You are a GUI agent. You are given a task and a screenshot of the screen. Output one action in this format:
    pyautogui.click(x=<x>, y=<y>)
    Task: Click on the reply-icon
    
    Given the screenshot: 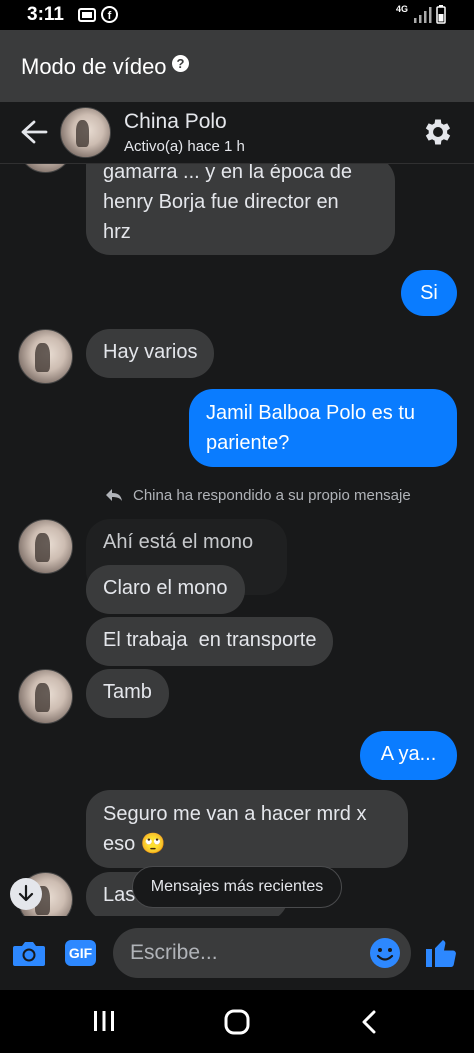 What is the action you would take?
    pyautogui.click(x=114, y=495)
    